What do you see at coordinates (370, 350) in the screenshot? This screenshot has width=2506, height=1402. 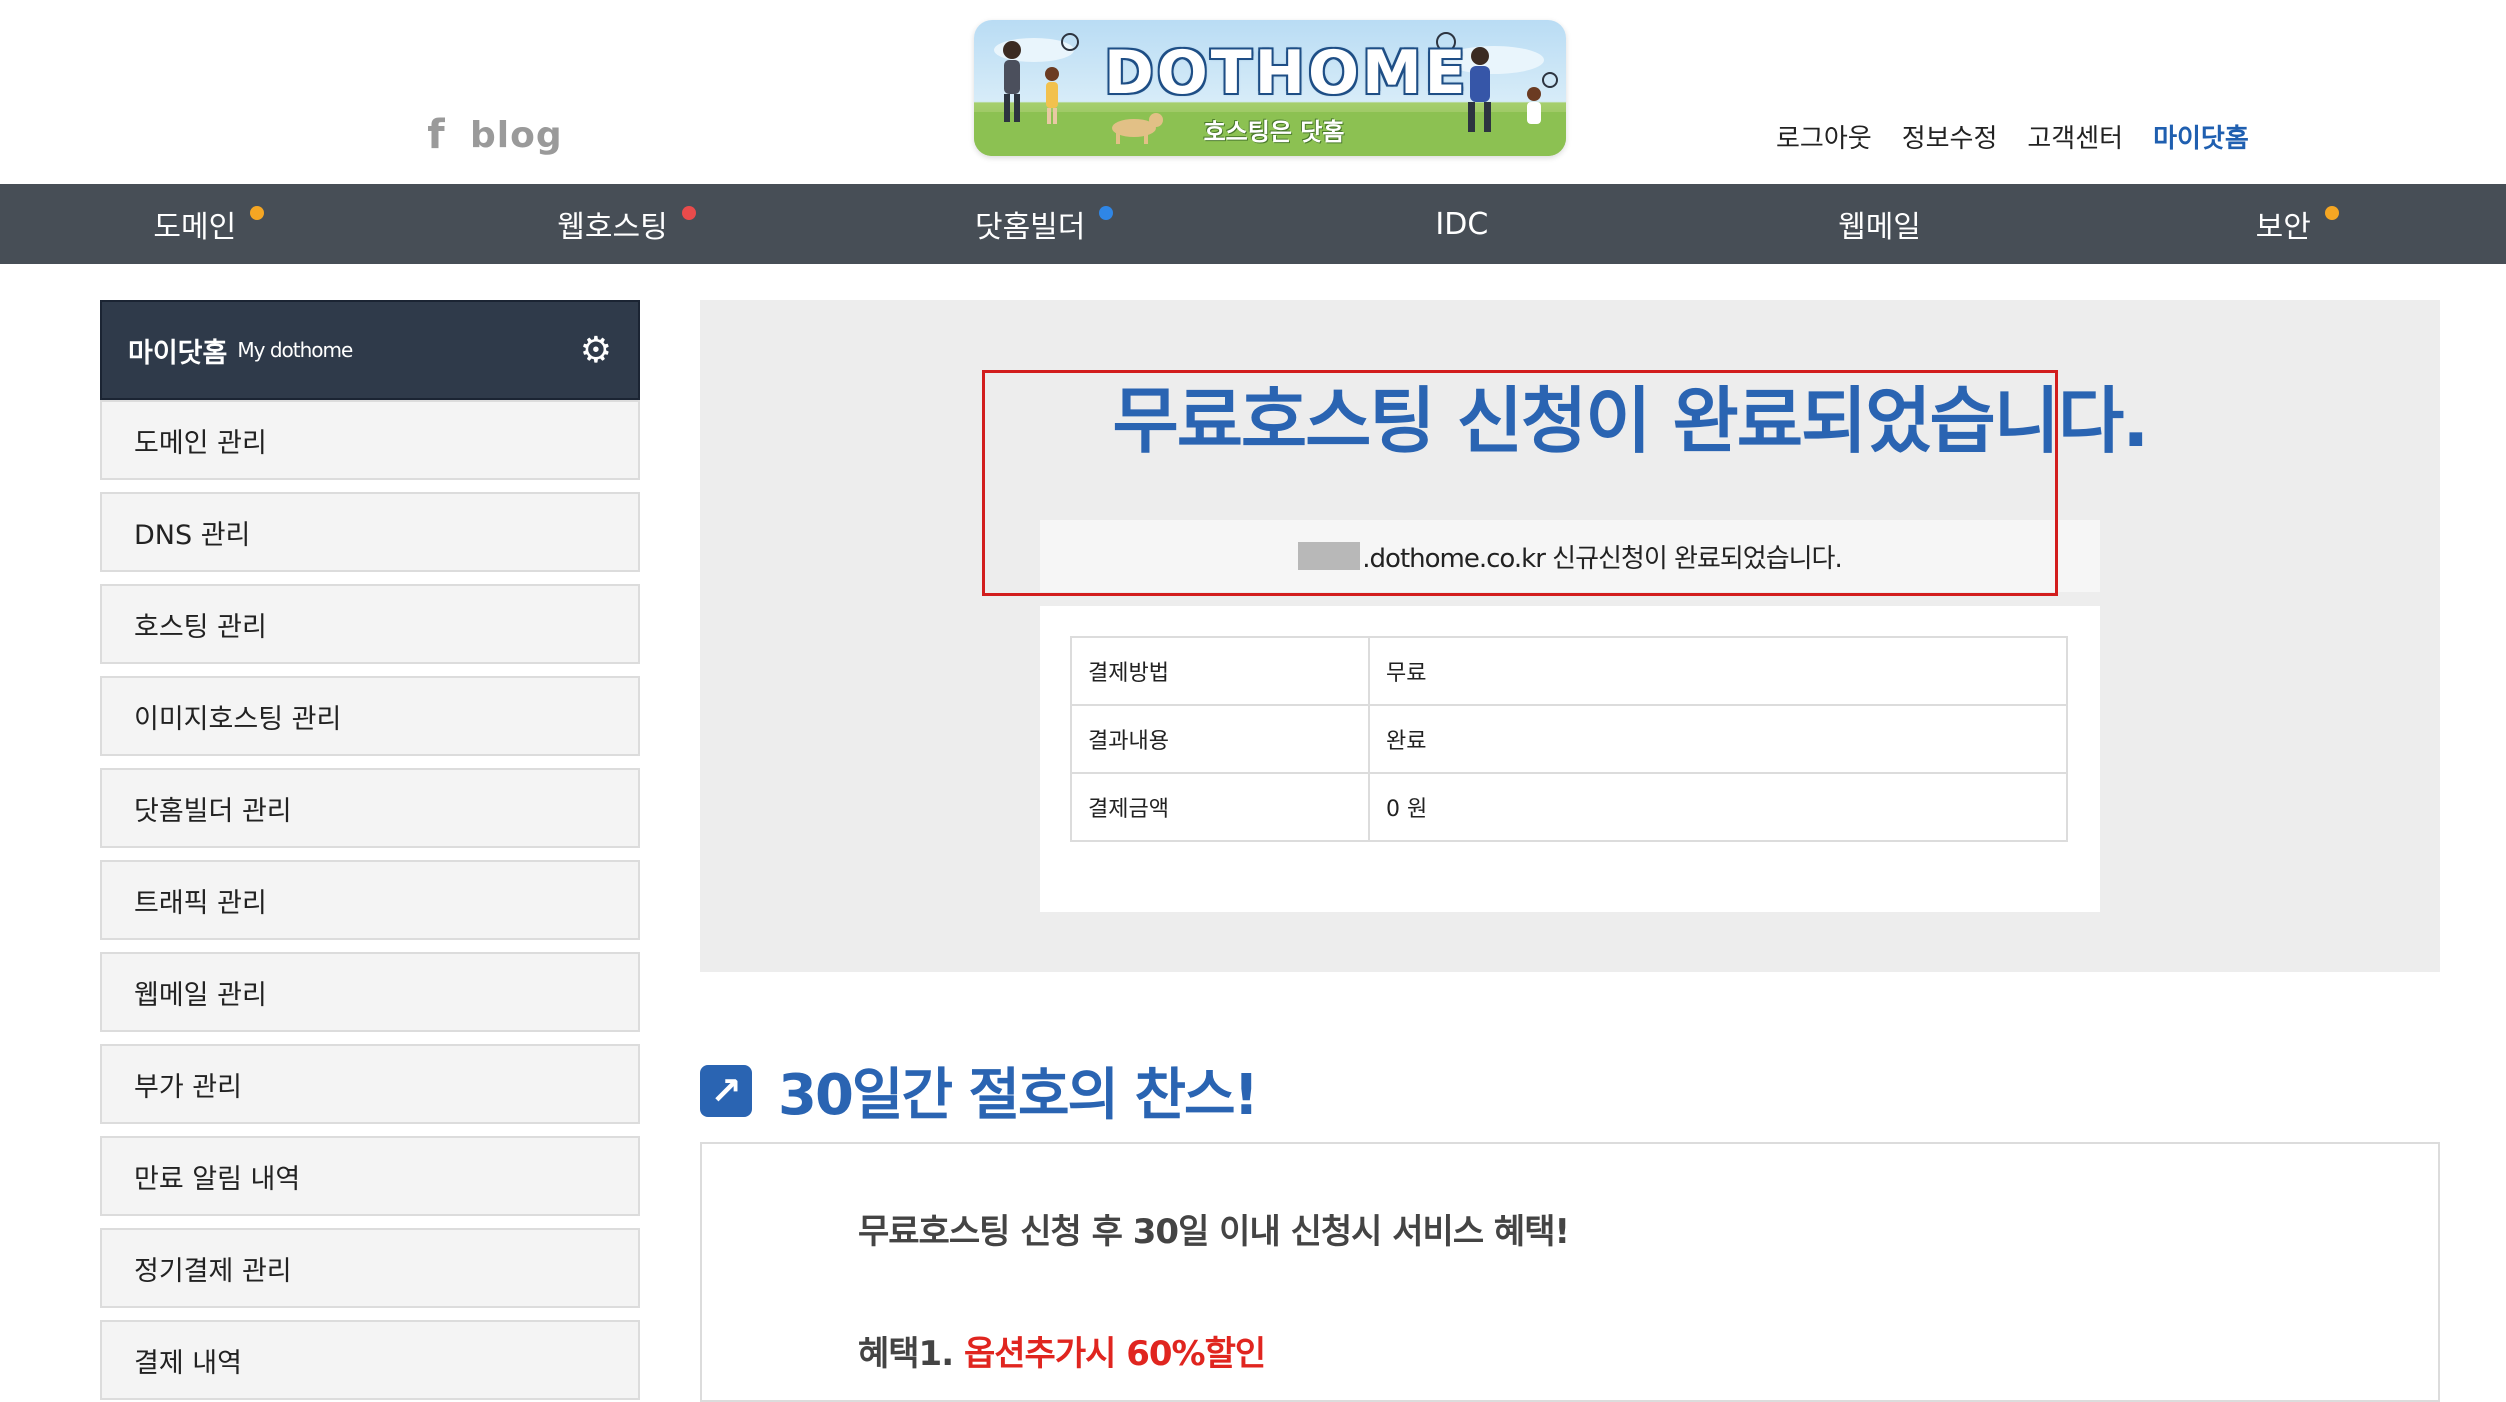 I see `sidebar-header: 마이닷홈 My dothome ⚙` at bounding box center [370, 350].